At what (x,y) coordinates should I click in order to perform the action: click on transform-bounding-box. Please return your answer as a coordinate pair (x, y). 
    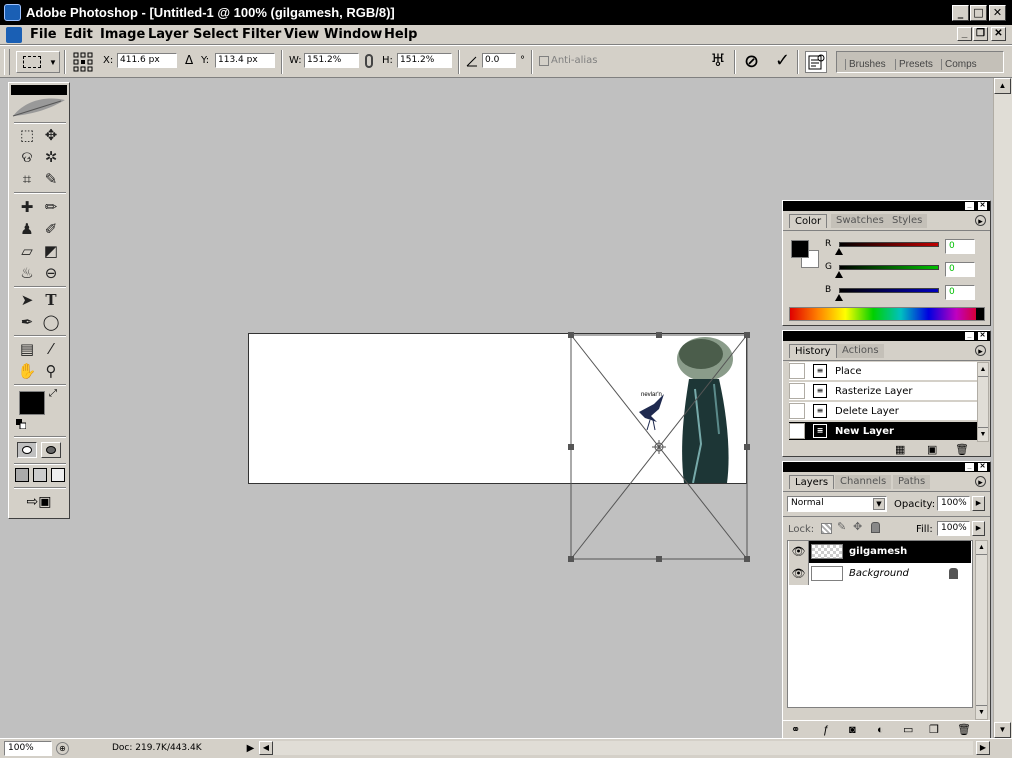
    Looking at the image, I should click on (659, 447).